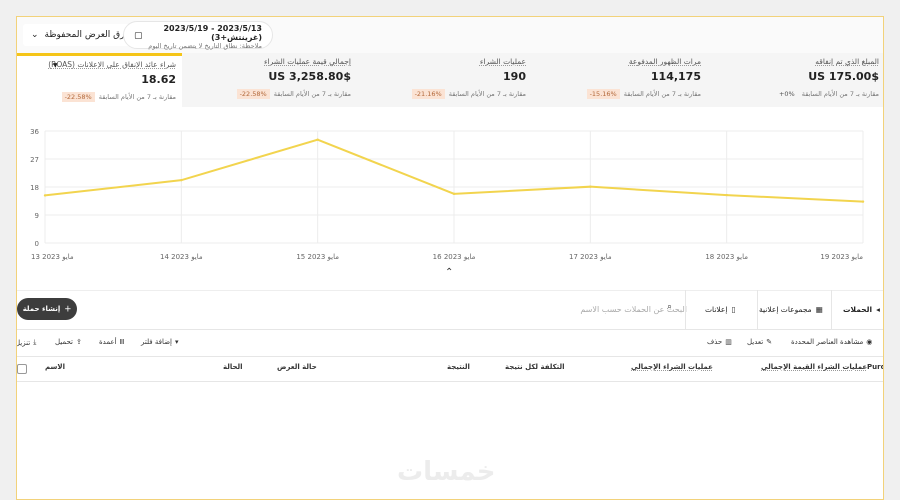 This screenshot has height=500, width=900. I want to click on search-icon: ⌕, so click(670, 307).